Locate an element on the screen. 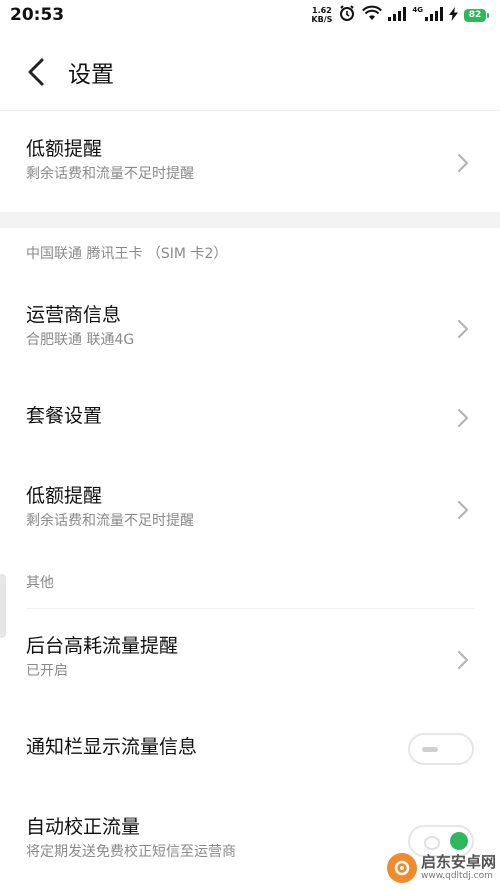  page-header: 设置 is located at coordinates (250, 72).